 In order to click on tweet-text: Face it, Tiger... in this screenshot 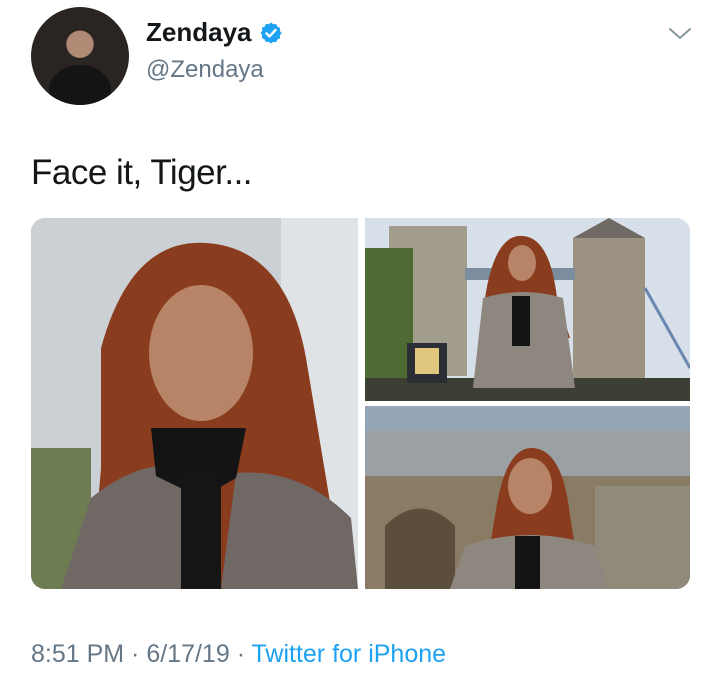, I will do `click(142, 172)`.